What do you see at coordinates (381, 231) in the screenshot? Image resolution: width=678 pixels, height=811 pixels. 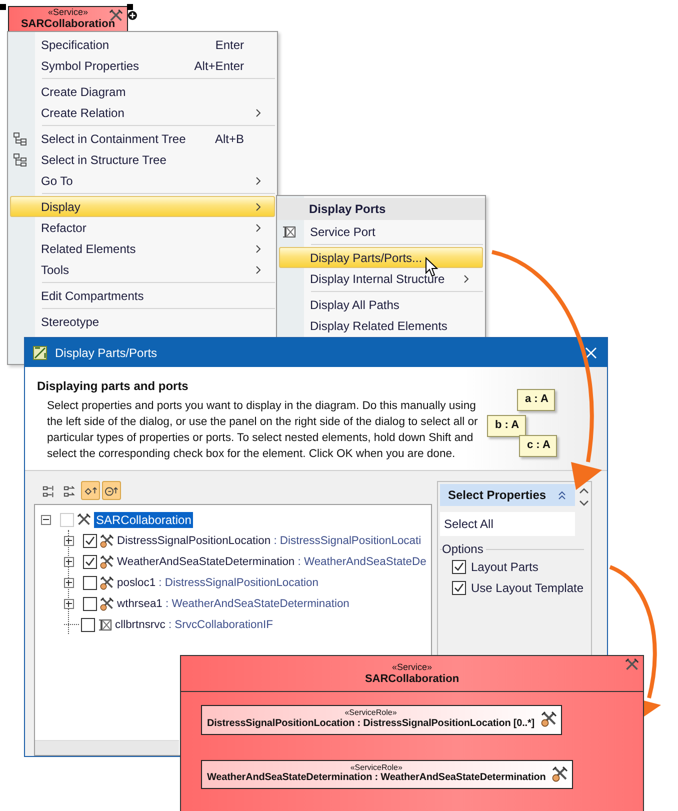 I see `menu-item: Service Port` at bounding box center [381, 231].